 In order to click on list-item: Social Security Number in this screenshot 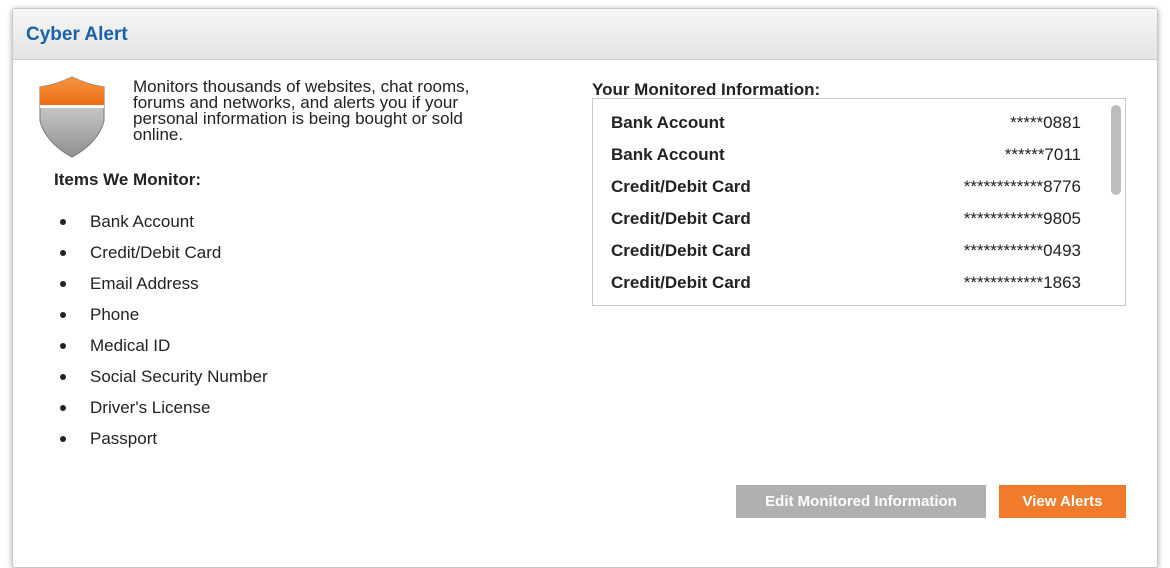, I will do `click(163, 382)`.